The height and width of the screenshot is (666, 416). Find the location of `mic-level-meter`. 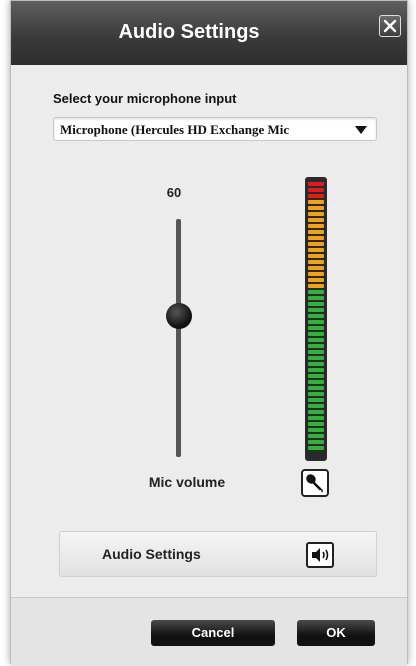

mic-level-meter is located at coordinates (316, 319).